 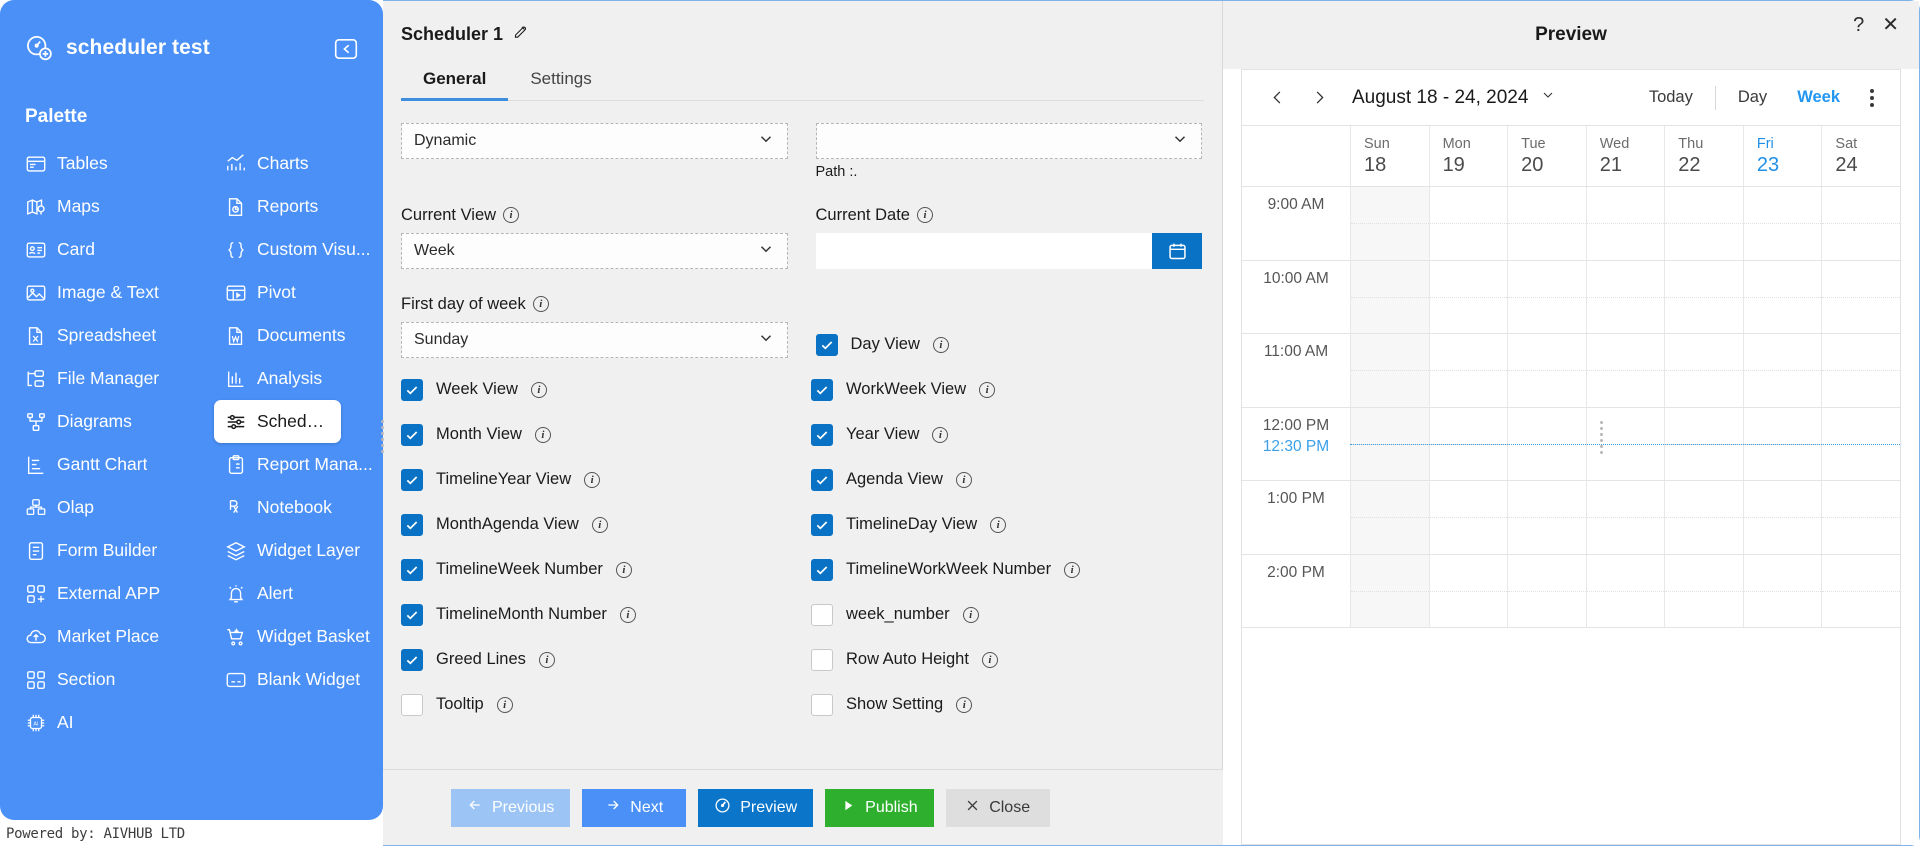 What do you see at coordinates (298, 378) in the screenshot?
I see `sidebar-item-analysis: Analysis` at bounding box center [298, 378].